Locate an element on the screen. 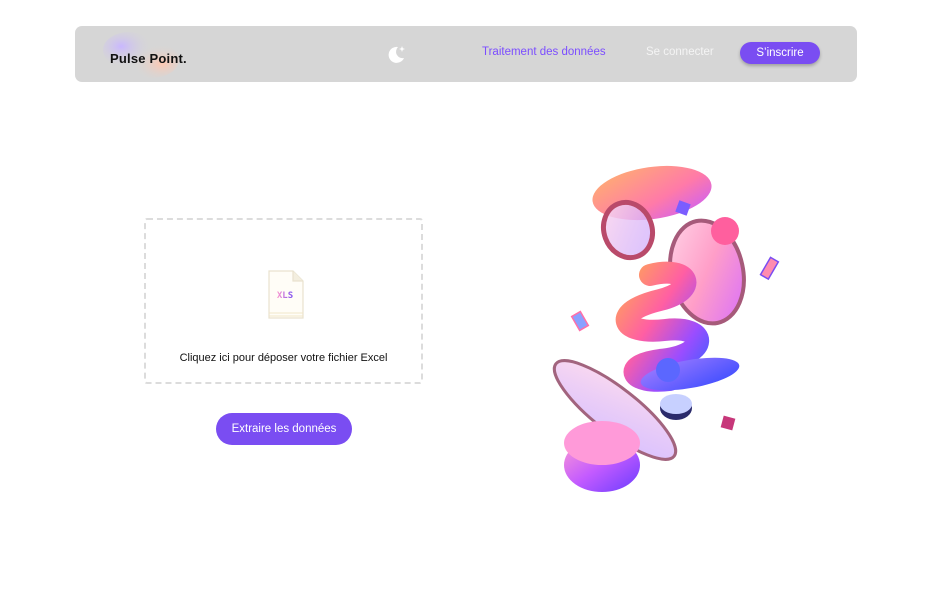 Image resolution: width=935 pixels, height=603 pixels. nav-link-traitement: Traitement des données is located at coordinates (544, 52).